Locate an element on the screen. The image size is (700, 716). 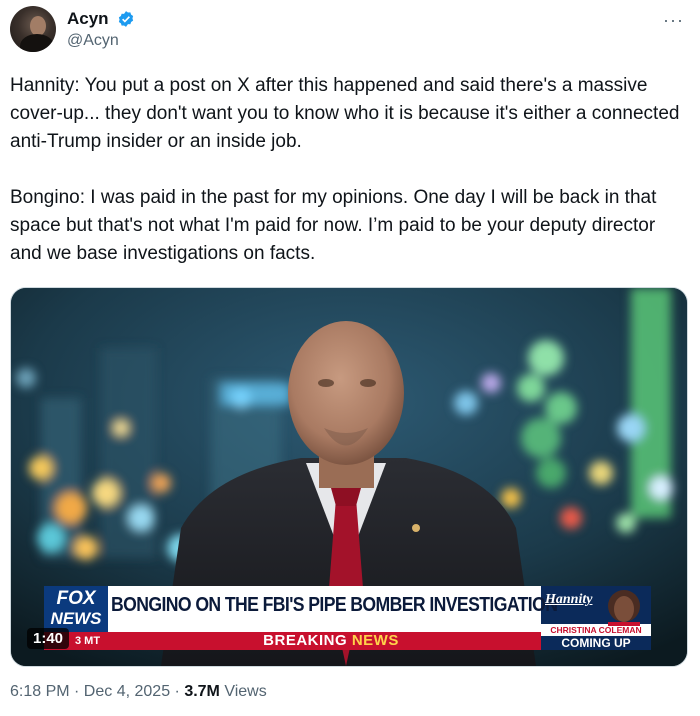
video-duration-badge: 1:40 is located at coordinates (48, 638).